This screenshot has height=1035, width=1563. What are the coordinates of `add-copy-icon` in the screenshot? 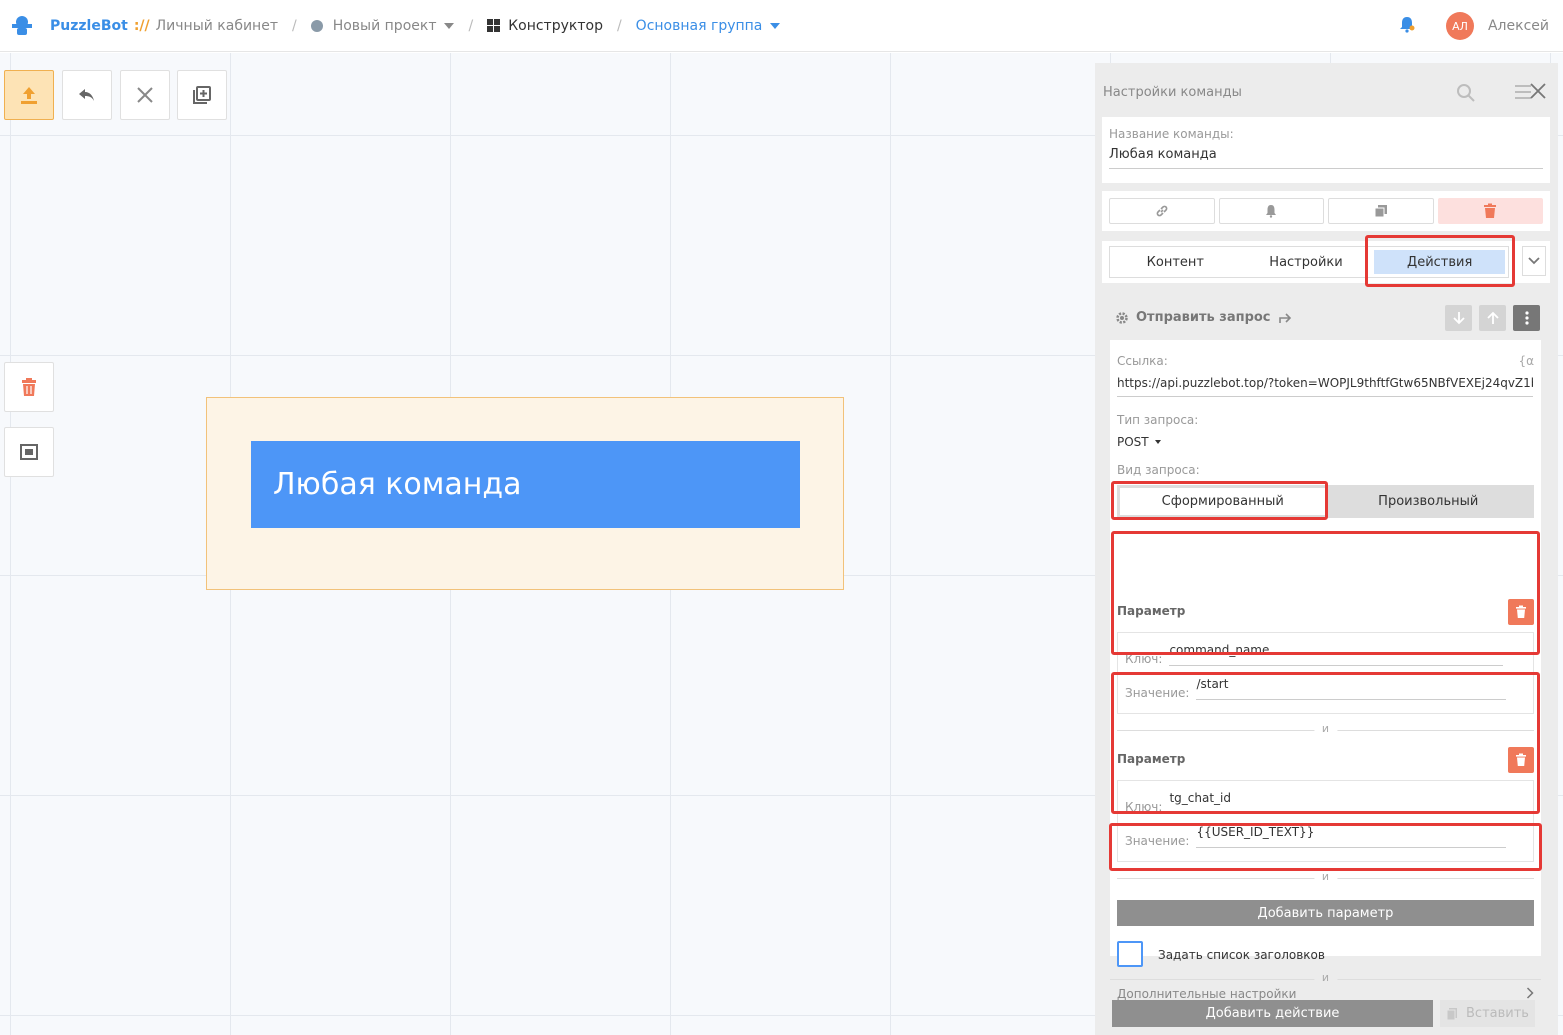 It's located at (202, 95).